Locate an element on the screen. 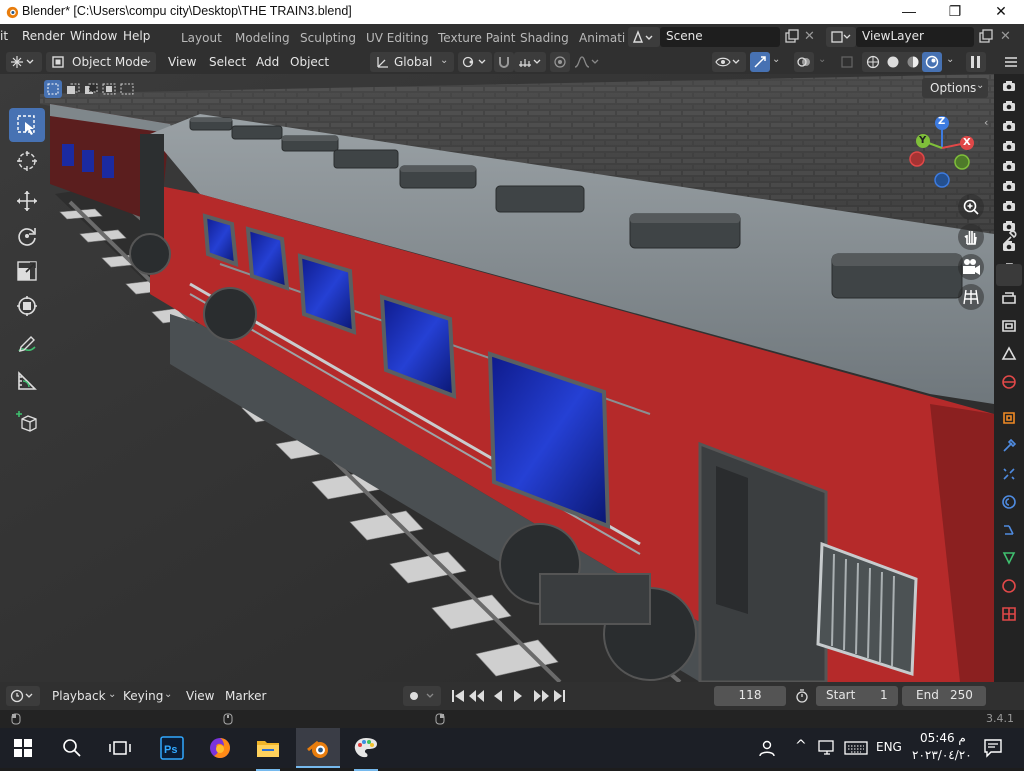  tab-animation: Animati is located at coordinates (602, 38).